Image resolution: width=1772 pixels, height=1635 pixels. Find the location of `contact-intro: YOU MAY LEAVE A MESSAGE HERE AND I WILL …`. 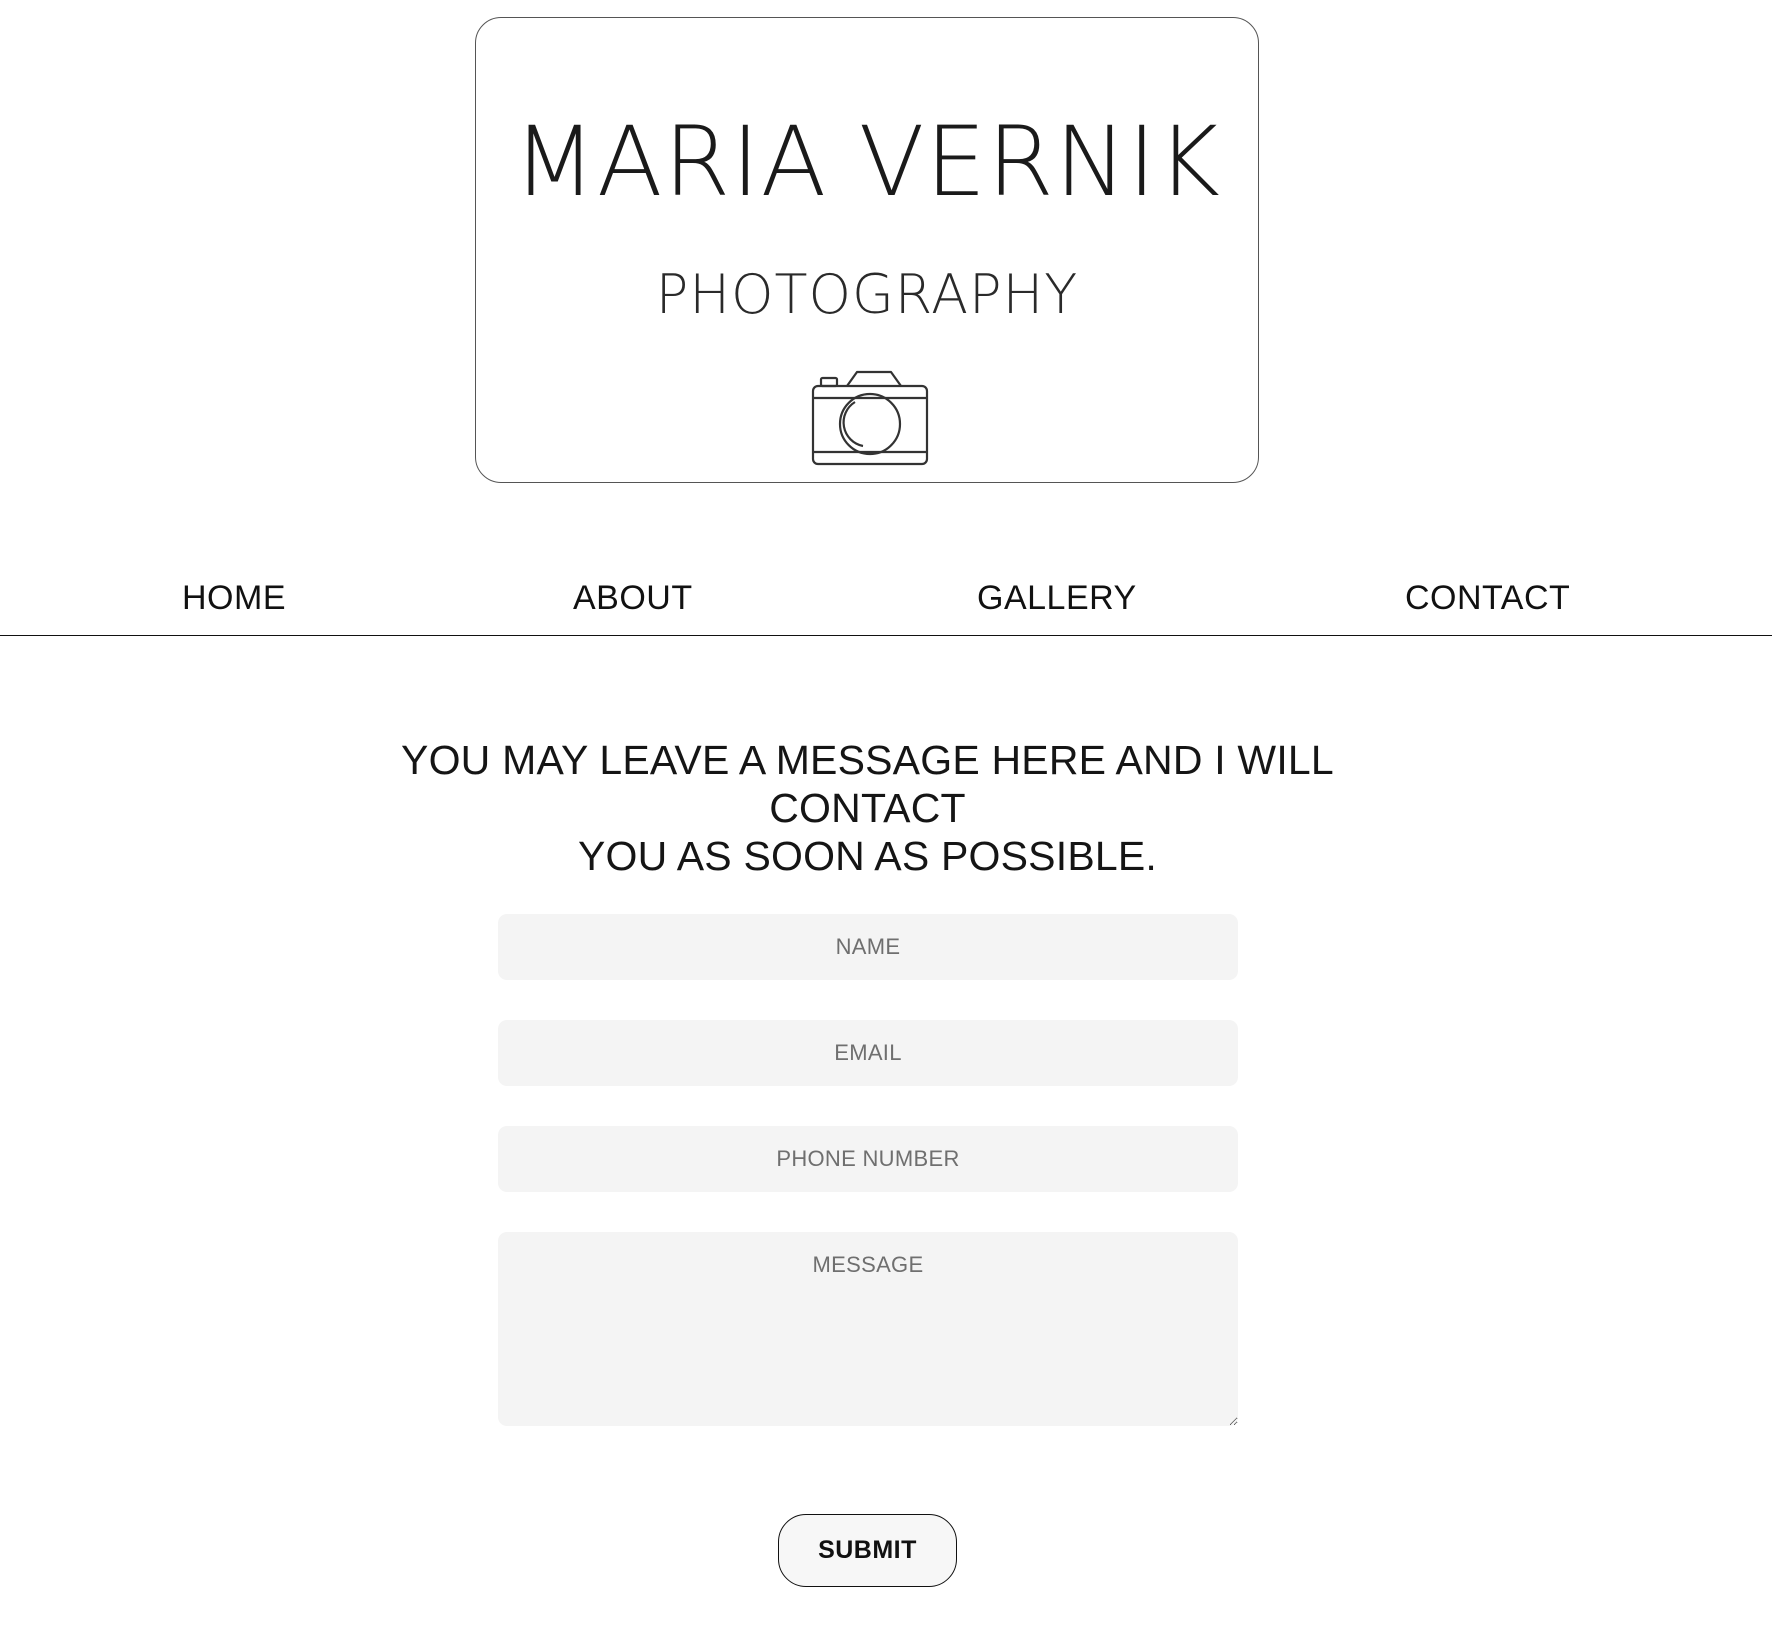

contact-intro: YOU MAY LEAVE A MESSAGE HERE AND I WILL … is located at coordinates (867, 808).